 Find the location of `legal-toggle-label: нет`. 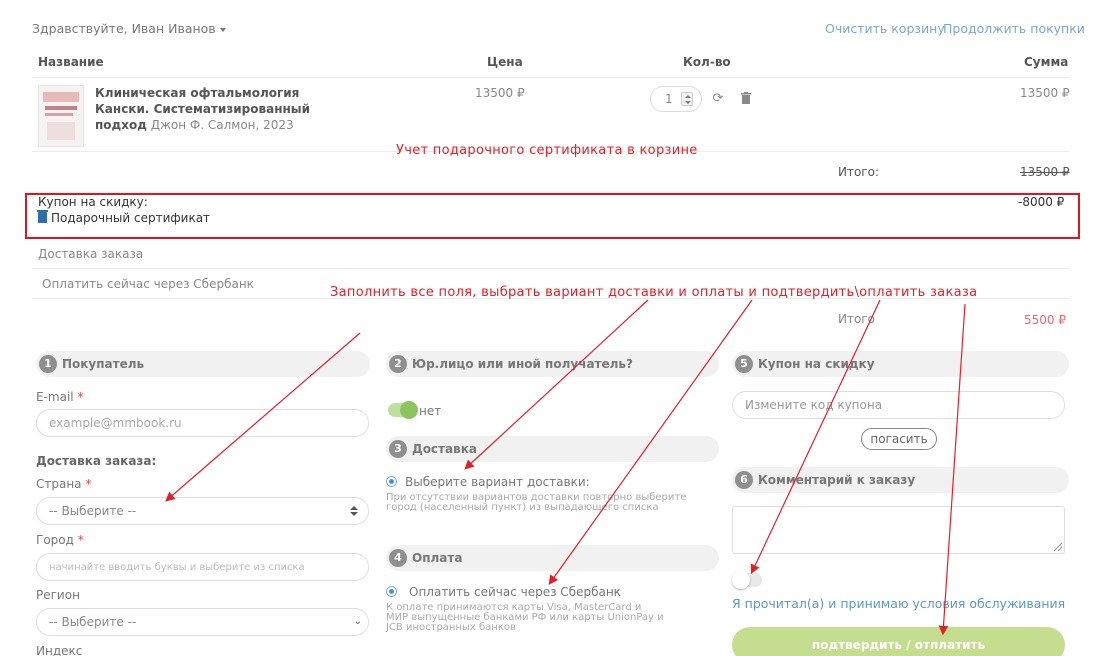

legal-toggle-label: нет is located at coordinates (430, 411).